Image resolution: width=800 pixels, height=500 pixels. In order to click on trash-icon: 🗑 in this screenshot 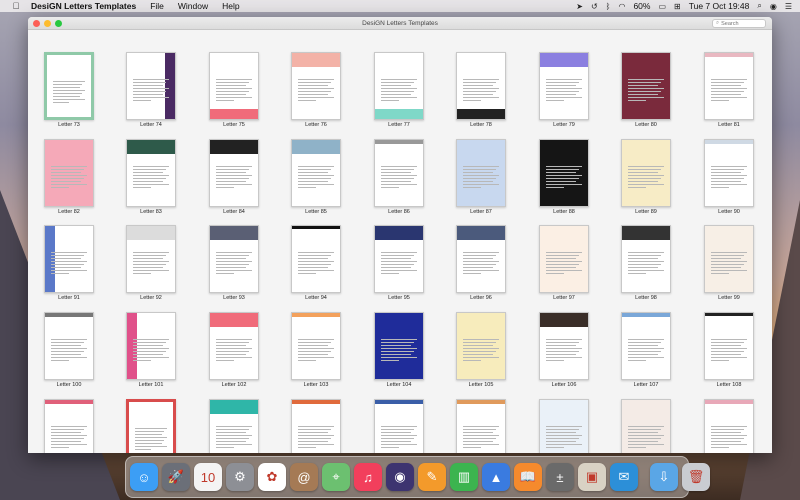, I will do `click(696, 477)`.